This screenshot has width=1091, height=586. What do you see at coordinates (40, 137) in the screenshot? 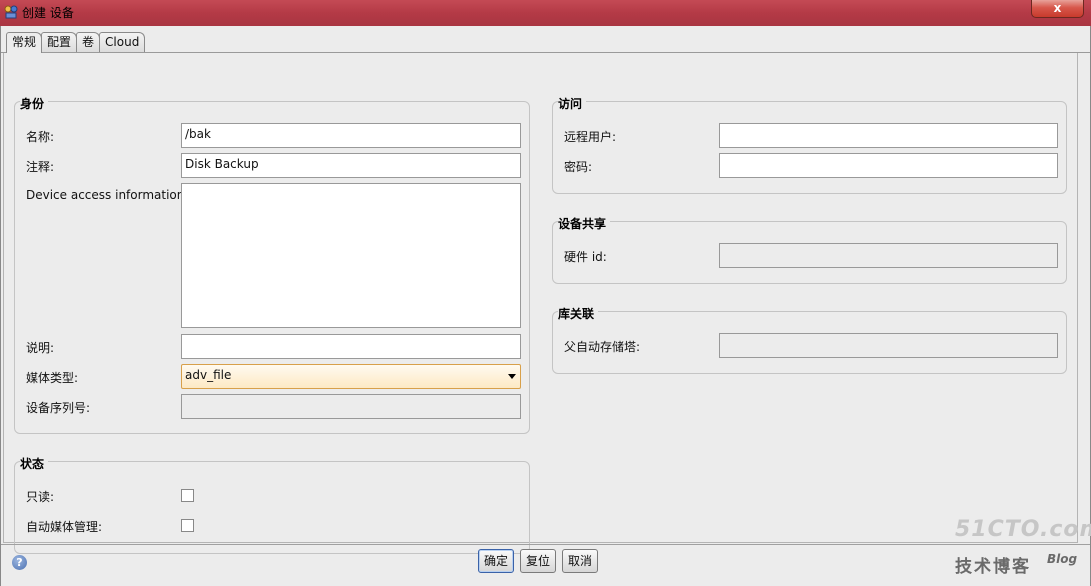
I see `name-label: 名称:` at bounding box center [40, 137].